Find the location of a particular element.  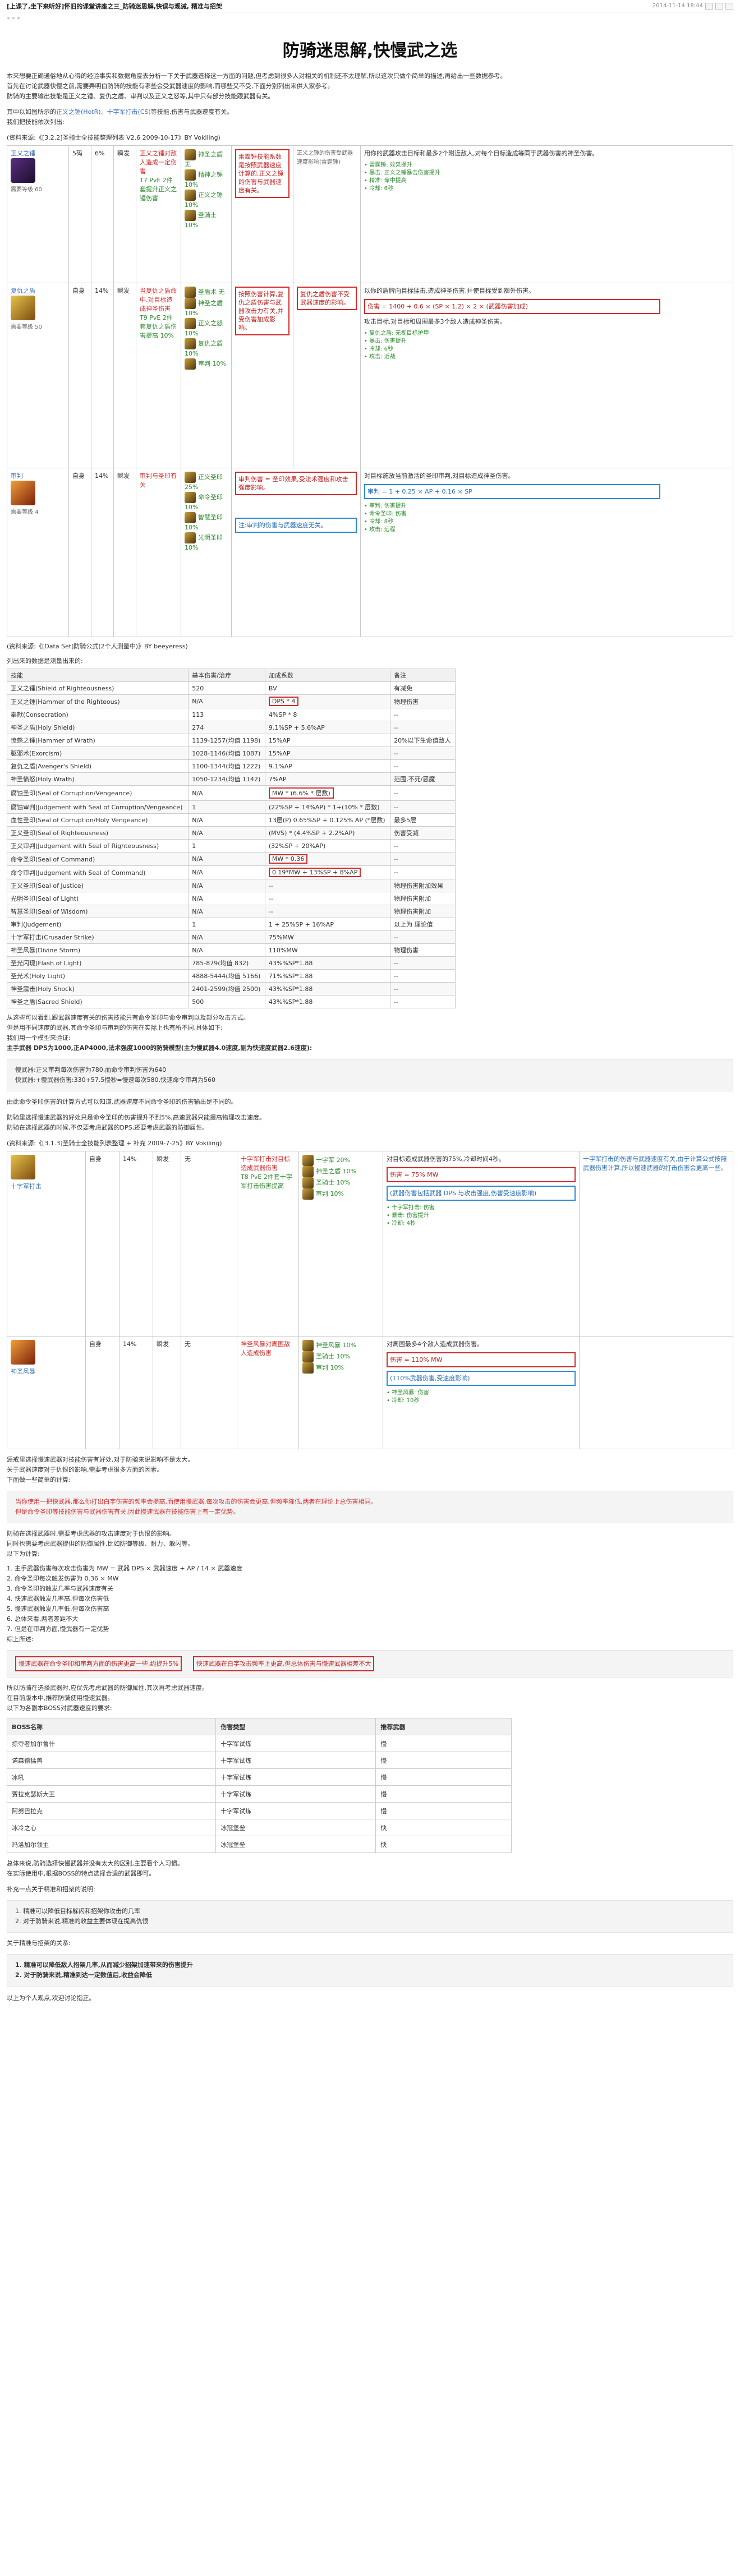

skill-name-4: 十字军打击 is located at coordinates (46, 1186).